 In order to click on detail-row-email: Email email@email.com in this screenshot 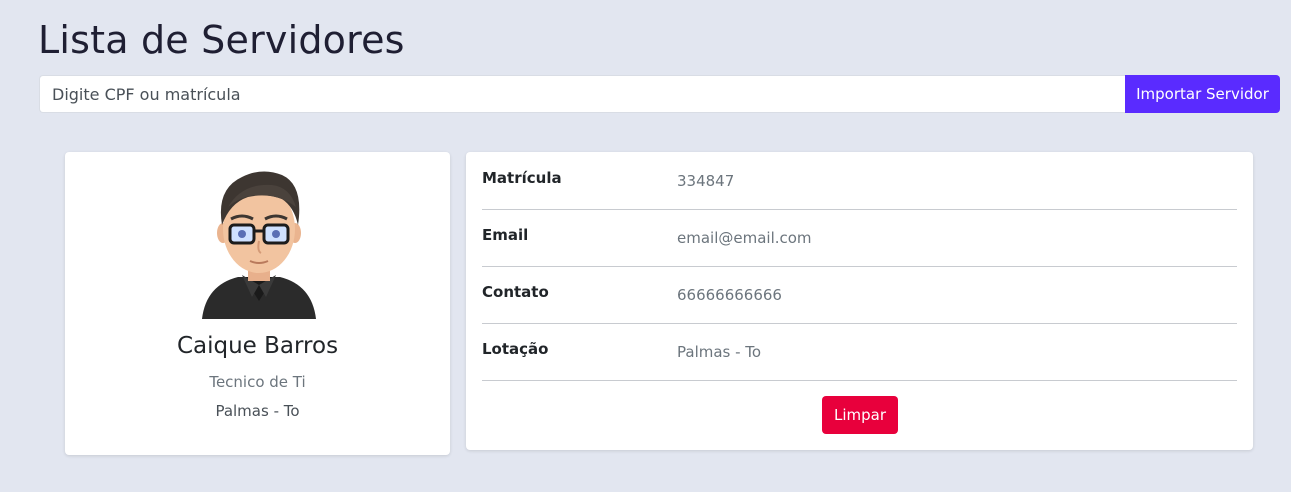, I will do `click(859, 238)`.